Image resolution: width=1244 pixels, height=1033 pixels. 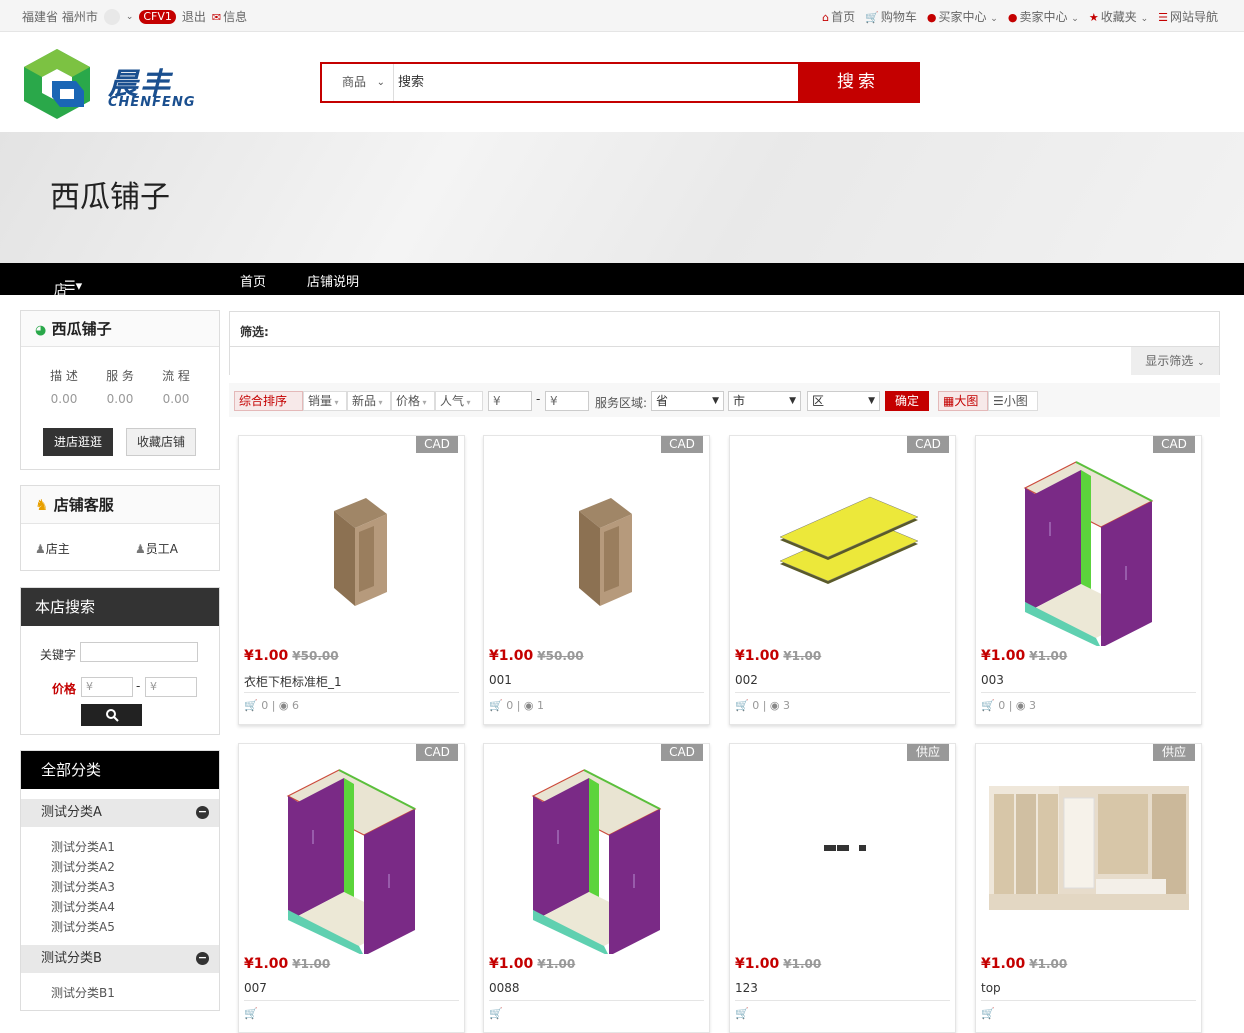 What do you see at coordinates (1118, 16) in the screenshot?
I see `top-link-favorites: ★ 收藏夹 ⌄` at bounding box center [1118, 16].